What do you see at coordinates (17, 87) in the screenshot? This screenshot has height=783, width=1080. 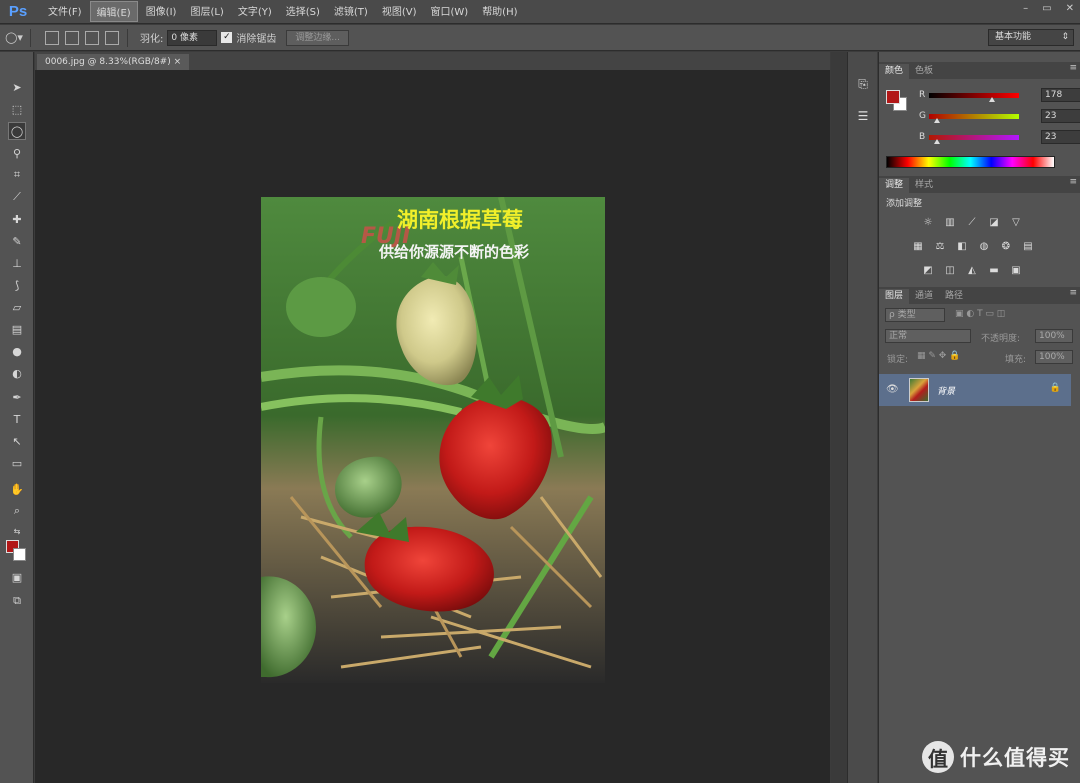 I see `move-tool-icon: ➤` at bounding box center [17, 87].